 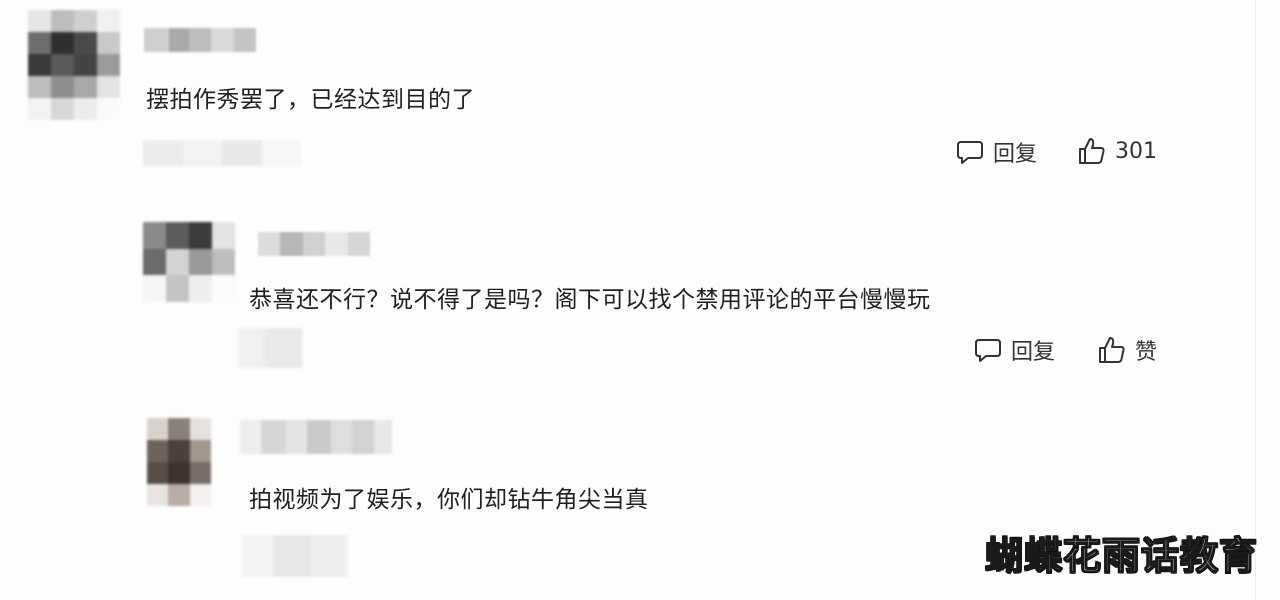 What do you see at coordinates (1121, 555) in the screenshot?
I see `watermark-text: 蝴蝶花雨话教育` at bounding box center [1121, 555].